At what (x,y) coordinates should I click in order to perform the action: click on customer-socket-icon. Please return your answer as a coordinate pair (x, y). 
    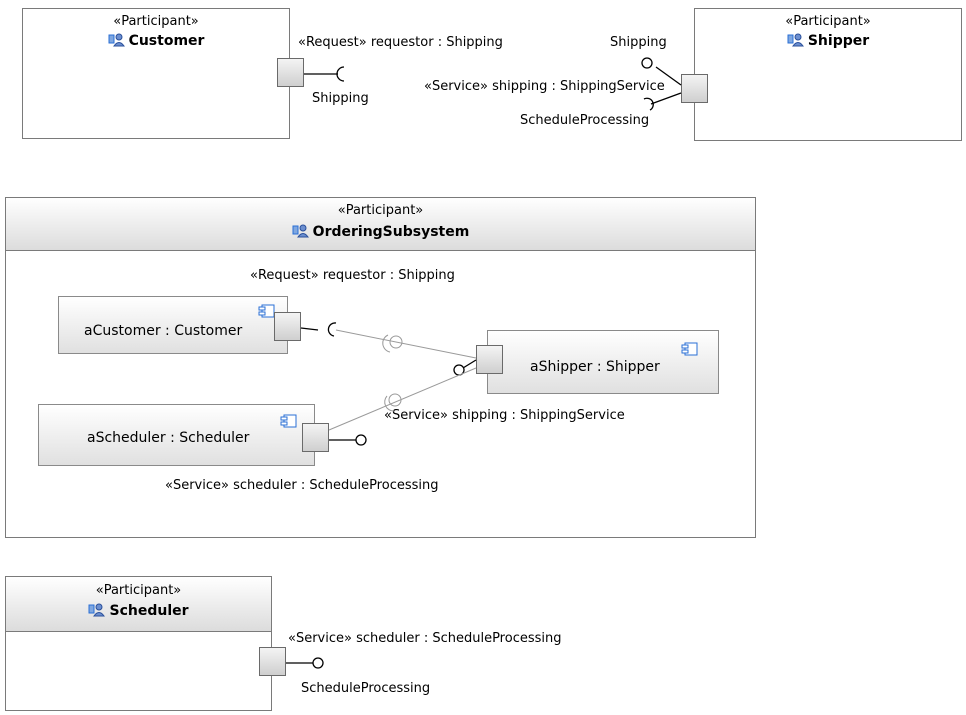
    Looking at the image, I should click on (340, 74).